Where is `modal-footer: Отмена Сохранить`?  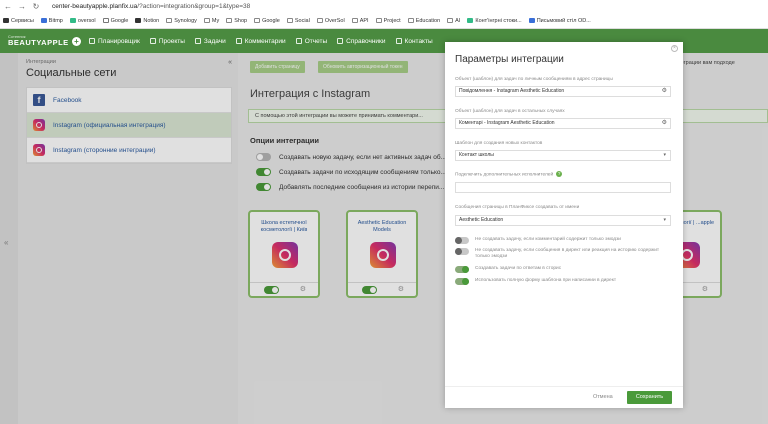
modal-footer: Отмена Сохранить is located at coordinates (564, 397).